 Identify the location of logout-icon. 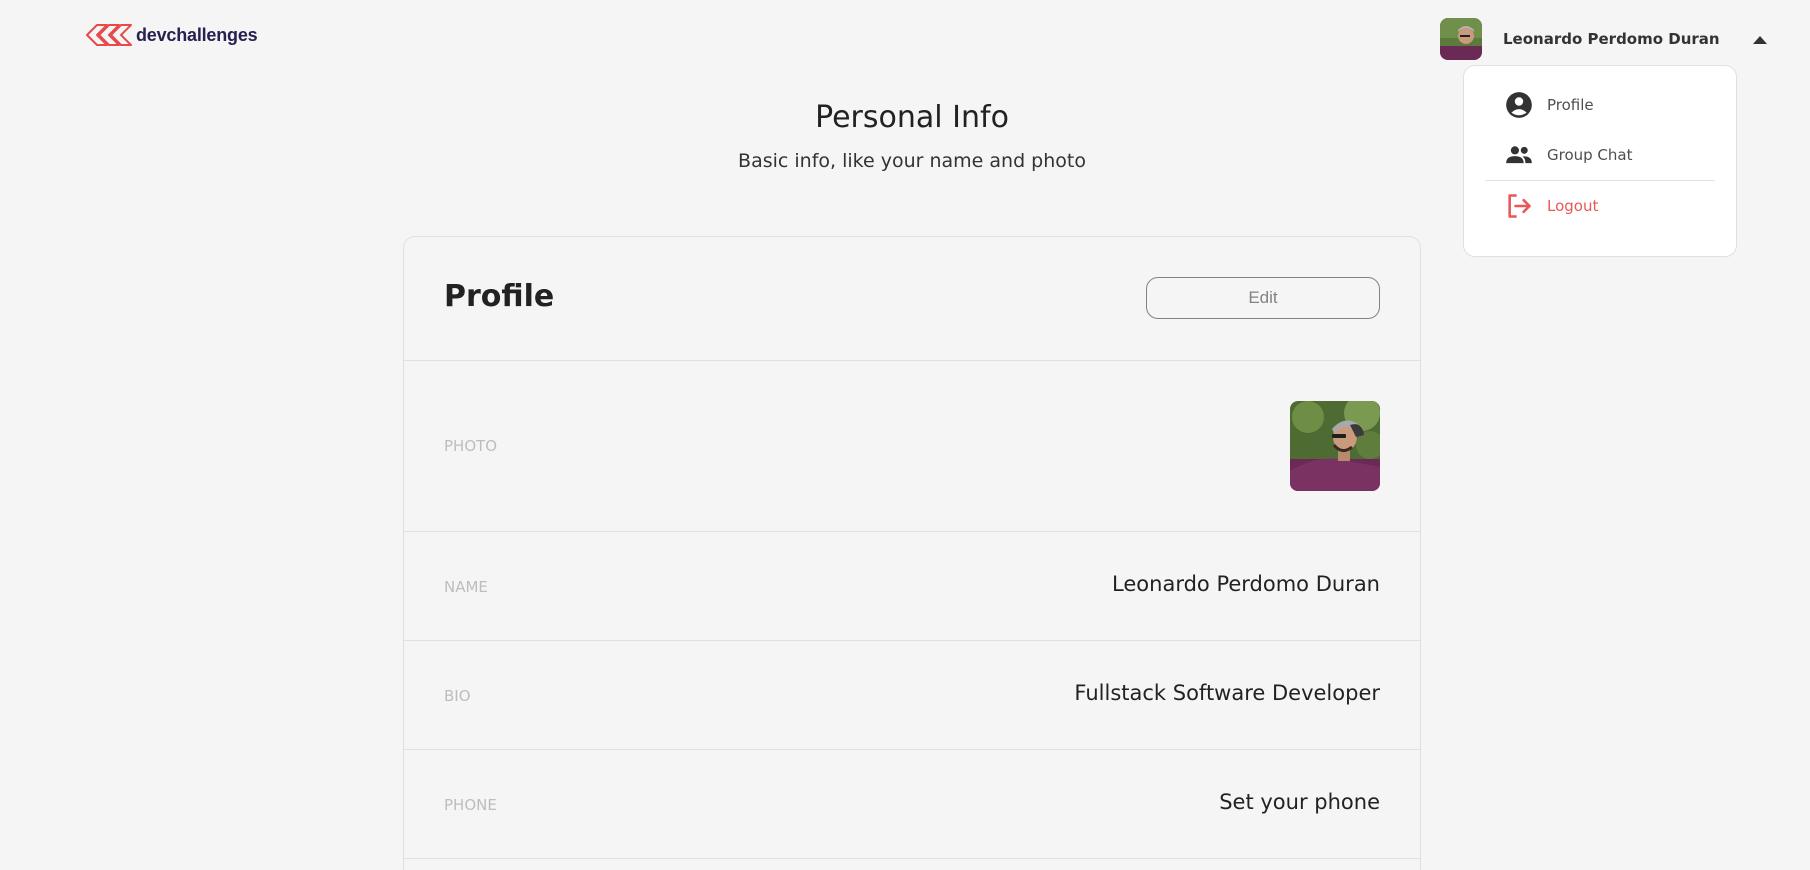
(1519, 206).